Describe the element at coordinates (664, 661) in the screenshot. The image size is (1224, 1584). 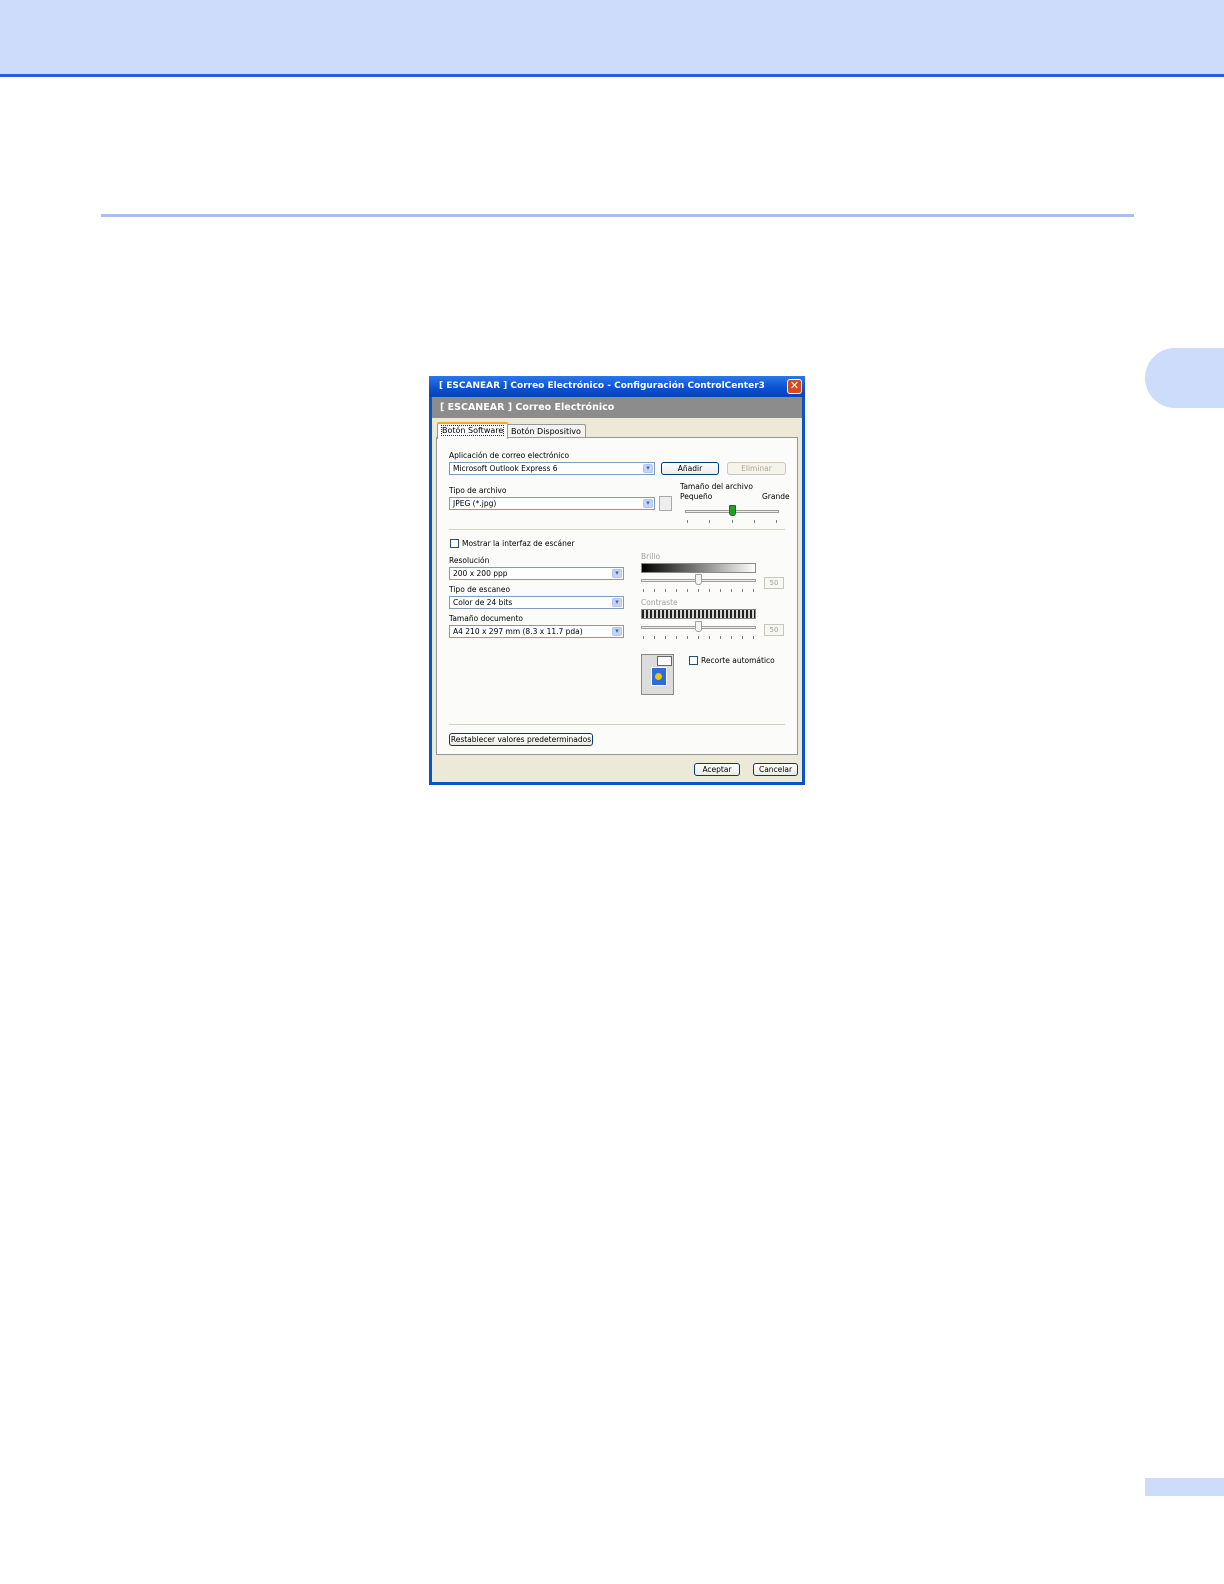
I see `crop-badge-icon` at that location.